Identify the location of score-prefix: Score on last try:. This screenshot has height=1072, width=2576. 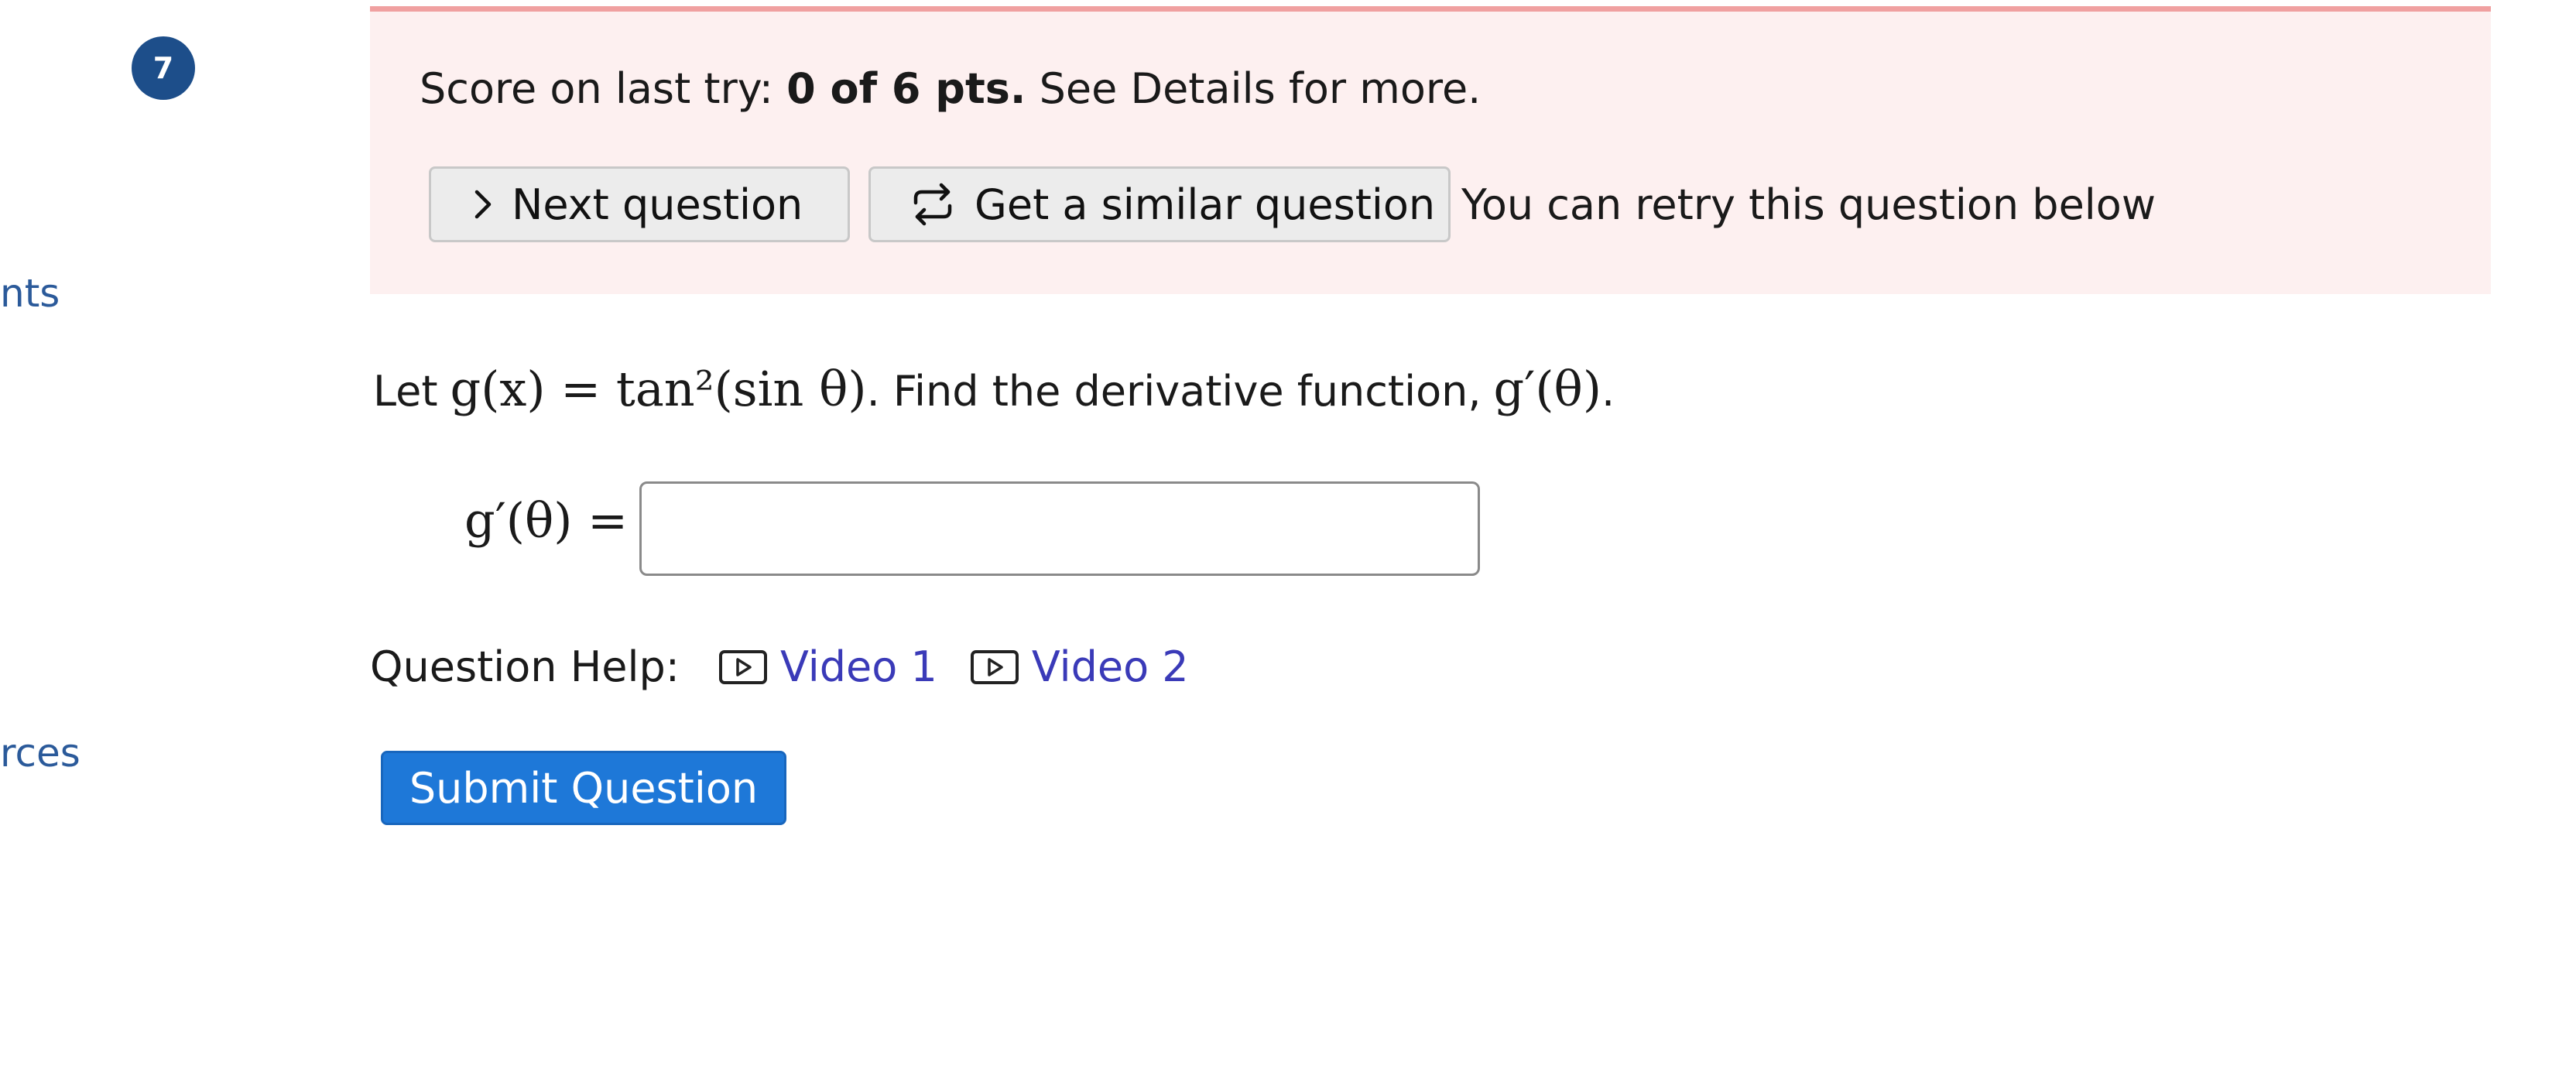
(596, 88).